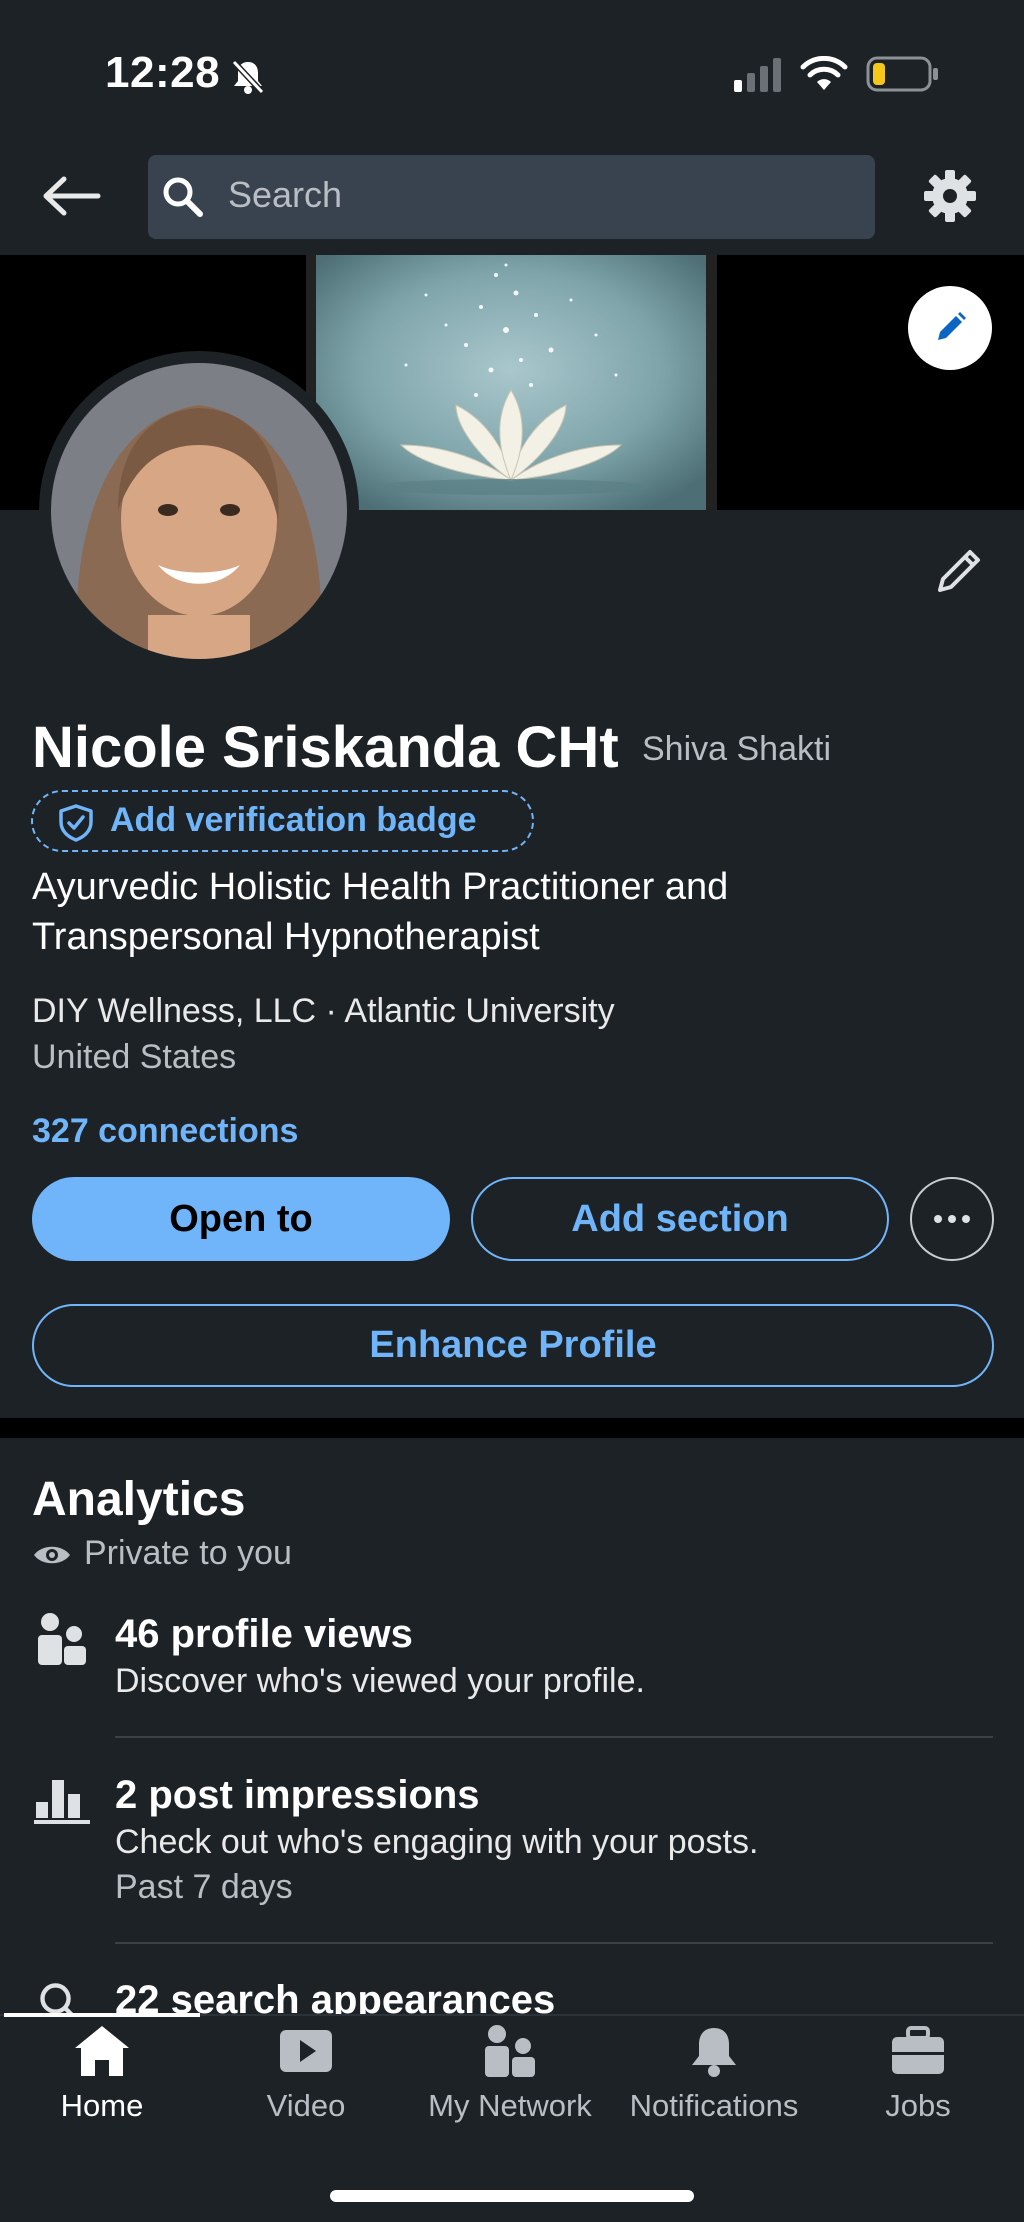 This screenshot has height=2222, width=1024. What do you see at coordinates (293, 820) in the screenshot?
I see `verification-badge-label: Add verification badge` at bounding box center [293, 820].